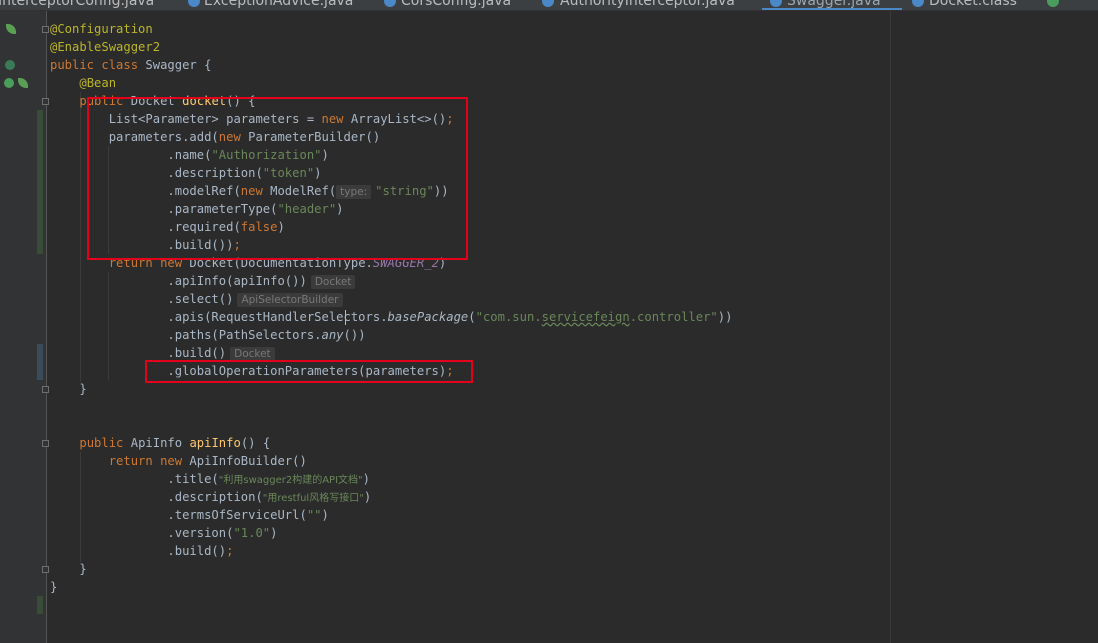 The image size is (1098, 643). What do you see at coordinates (120, 65) in the screenshot?
I see `keyword: class` at bounding box center [120, 65].